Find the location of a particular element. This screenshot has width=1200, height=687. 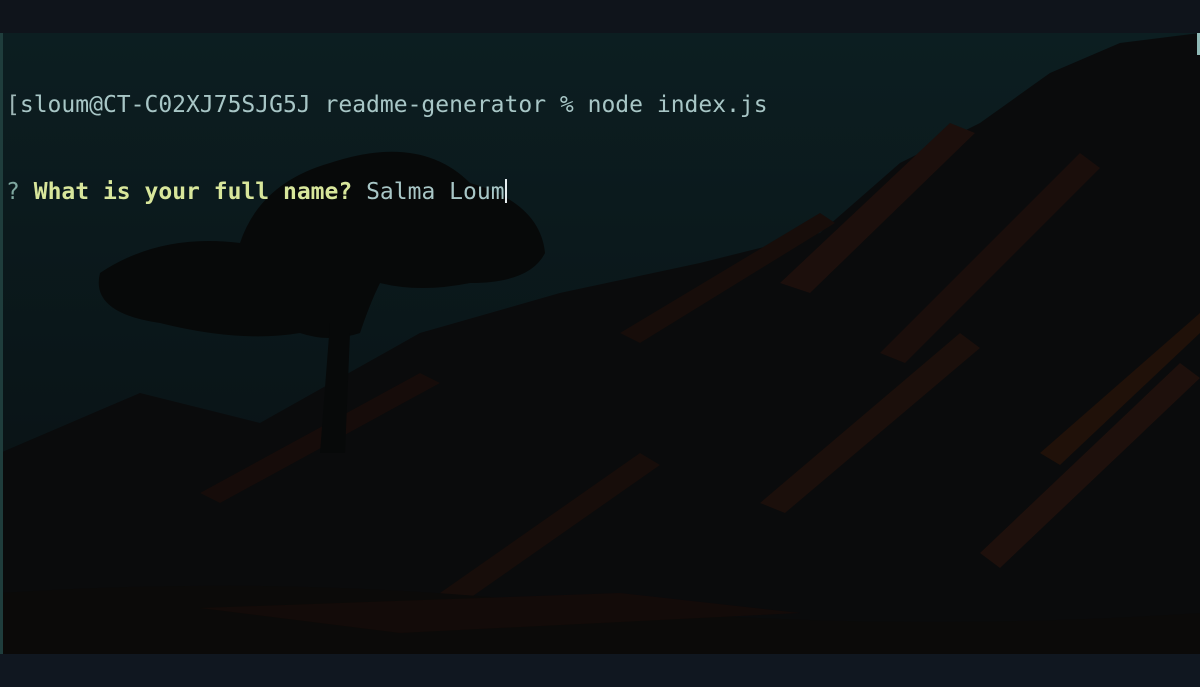

question-text: What is your full name? is located at coordinates (193, 192).